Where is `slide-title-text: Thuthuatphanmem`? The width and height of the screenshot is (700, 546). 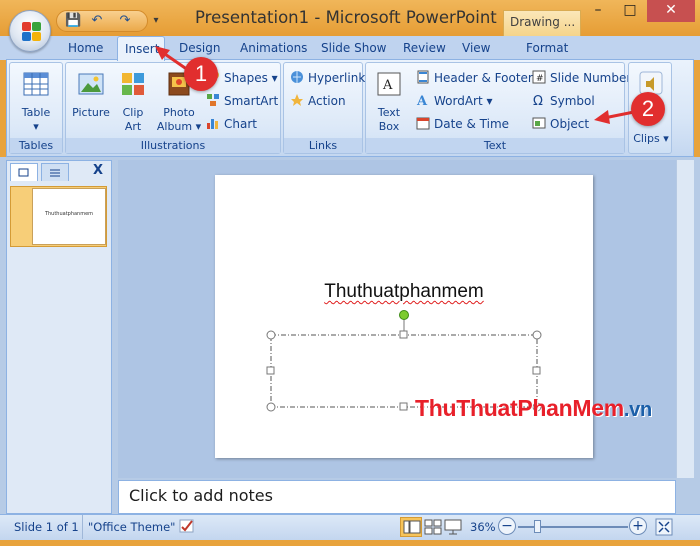
slide-title-text: Thuthuatphanmem is located at coordinates (404, 292).